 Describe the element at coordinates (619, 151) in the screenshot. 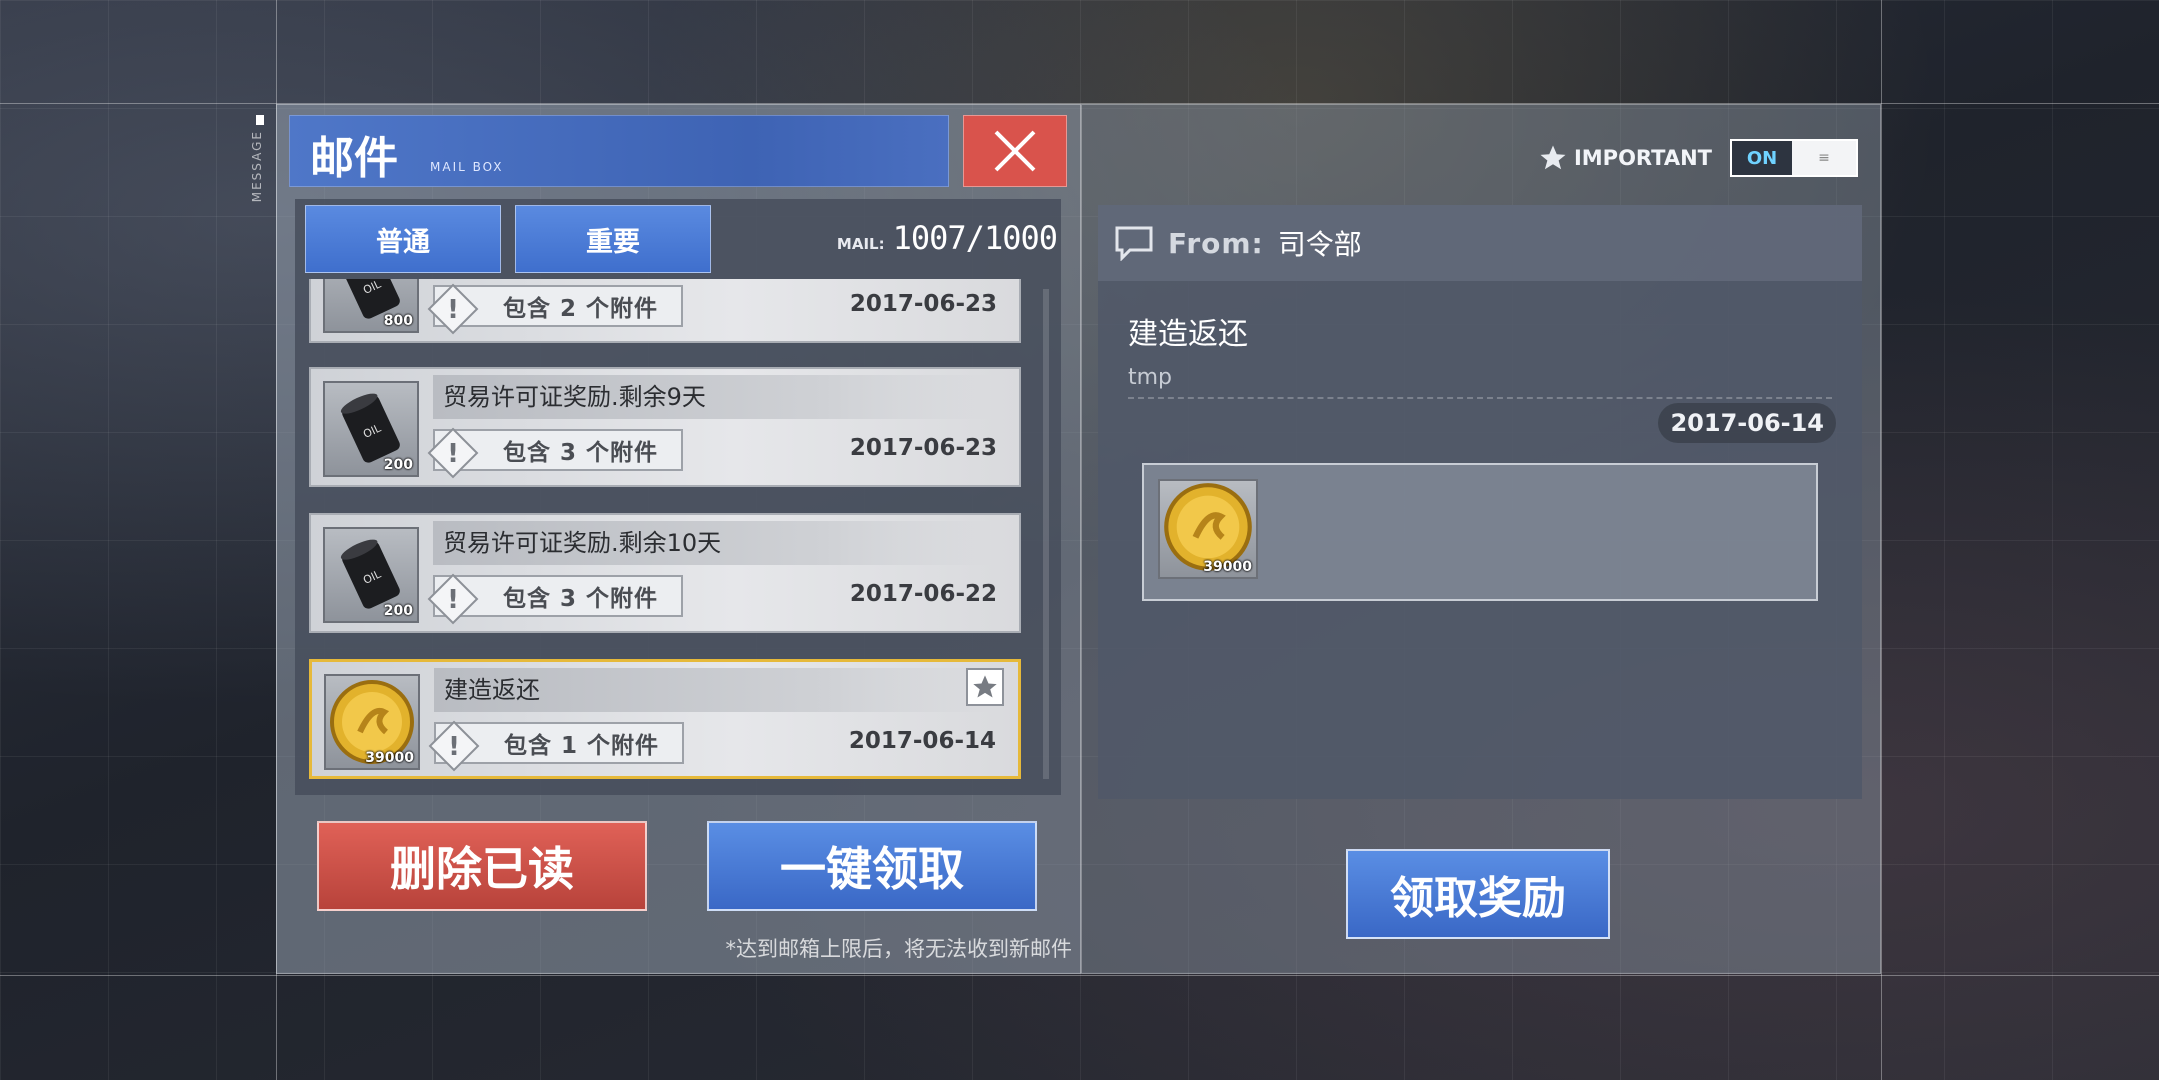

I see `mailbox-title-bar: 邮件 MAIL BOX` at that location.